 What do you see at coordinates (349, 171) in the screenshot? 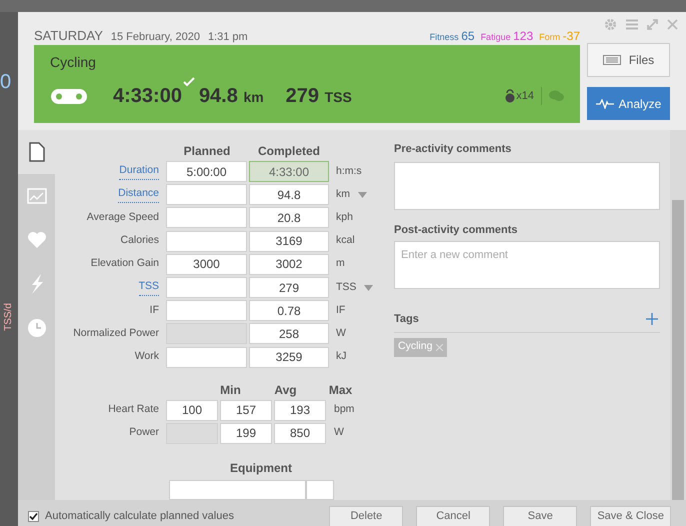
I see `unit-label: h:m:s` at bounding box center [349, 171].